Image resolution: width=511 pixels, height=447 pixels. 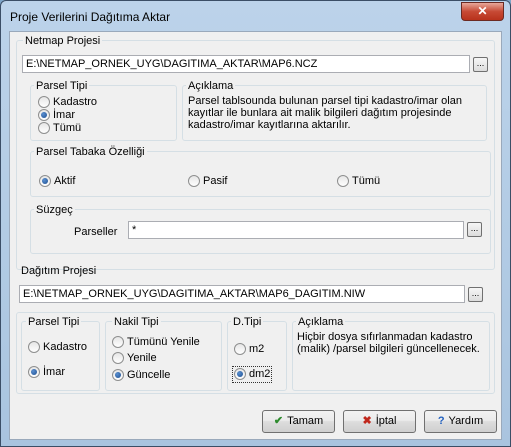 What do you see at coordinates (252, 374) in the screenshot?
I see `radio-dtipi-dm2: dm2` at bounding box center [252, 374].